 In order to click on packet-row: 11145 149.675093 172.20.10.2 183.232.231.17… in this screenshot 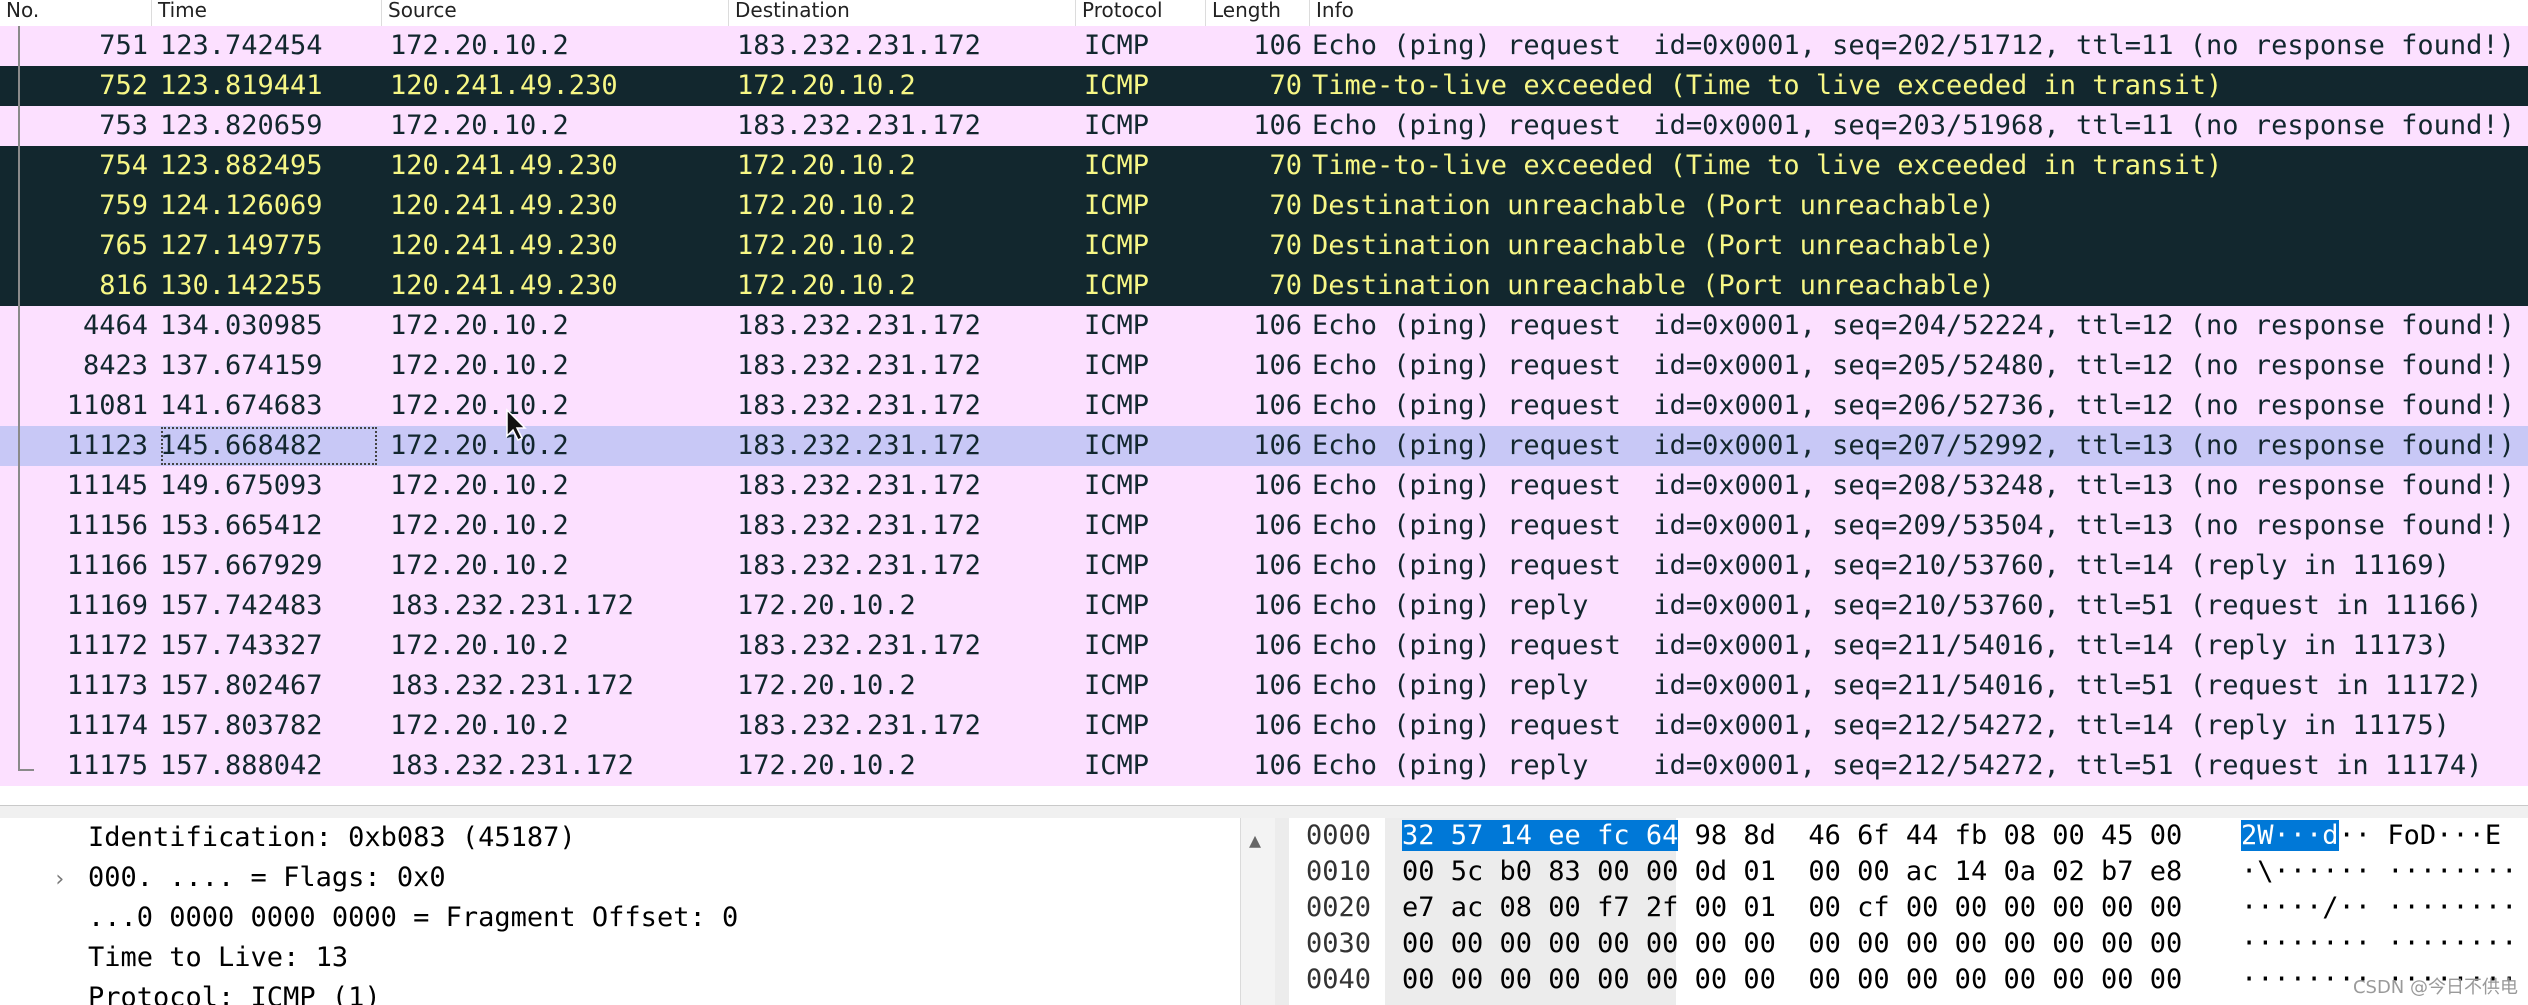, I will do `click(1264, 486)`.